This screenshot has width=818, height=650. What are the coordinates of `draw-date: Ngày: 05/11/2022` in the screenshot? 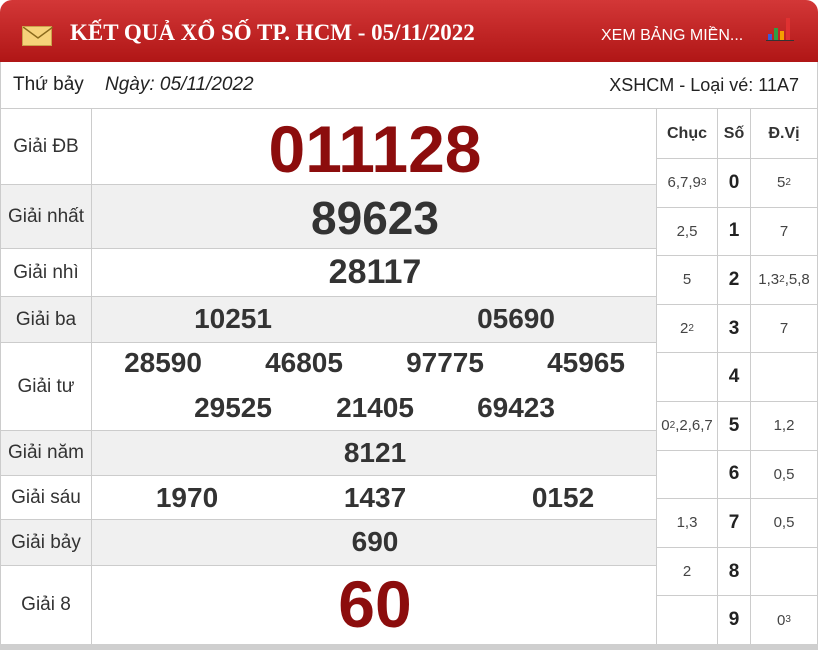 It's located at (179, 84).